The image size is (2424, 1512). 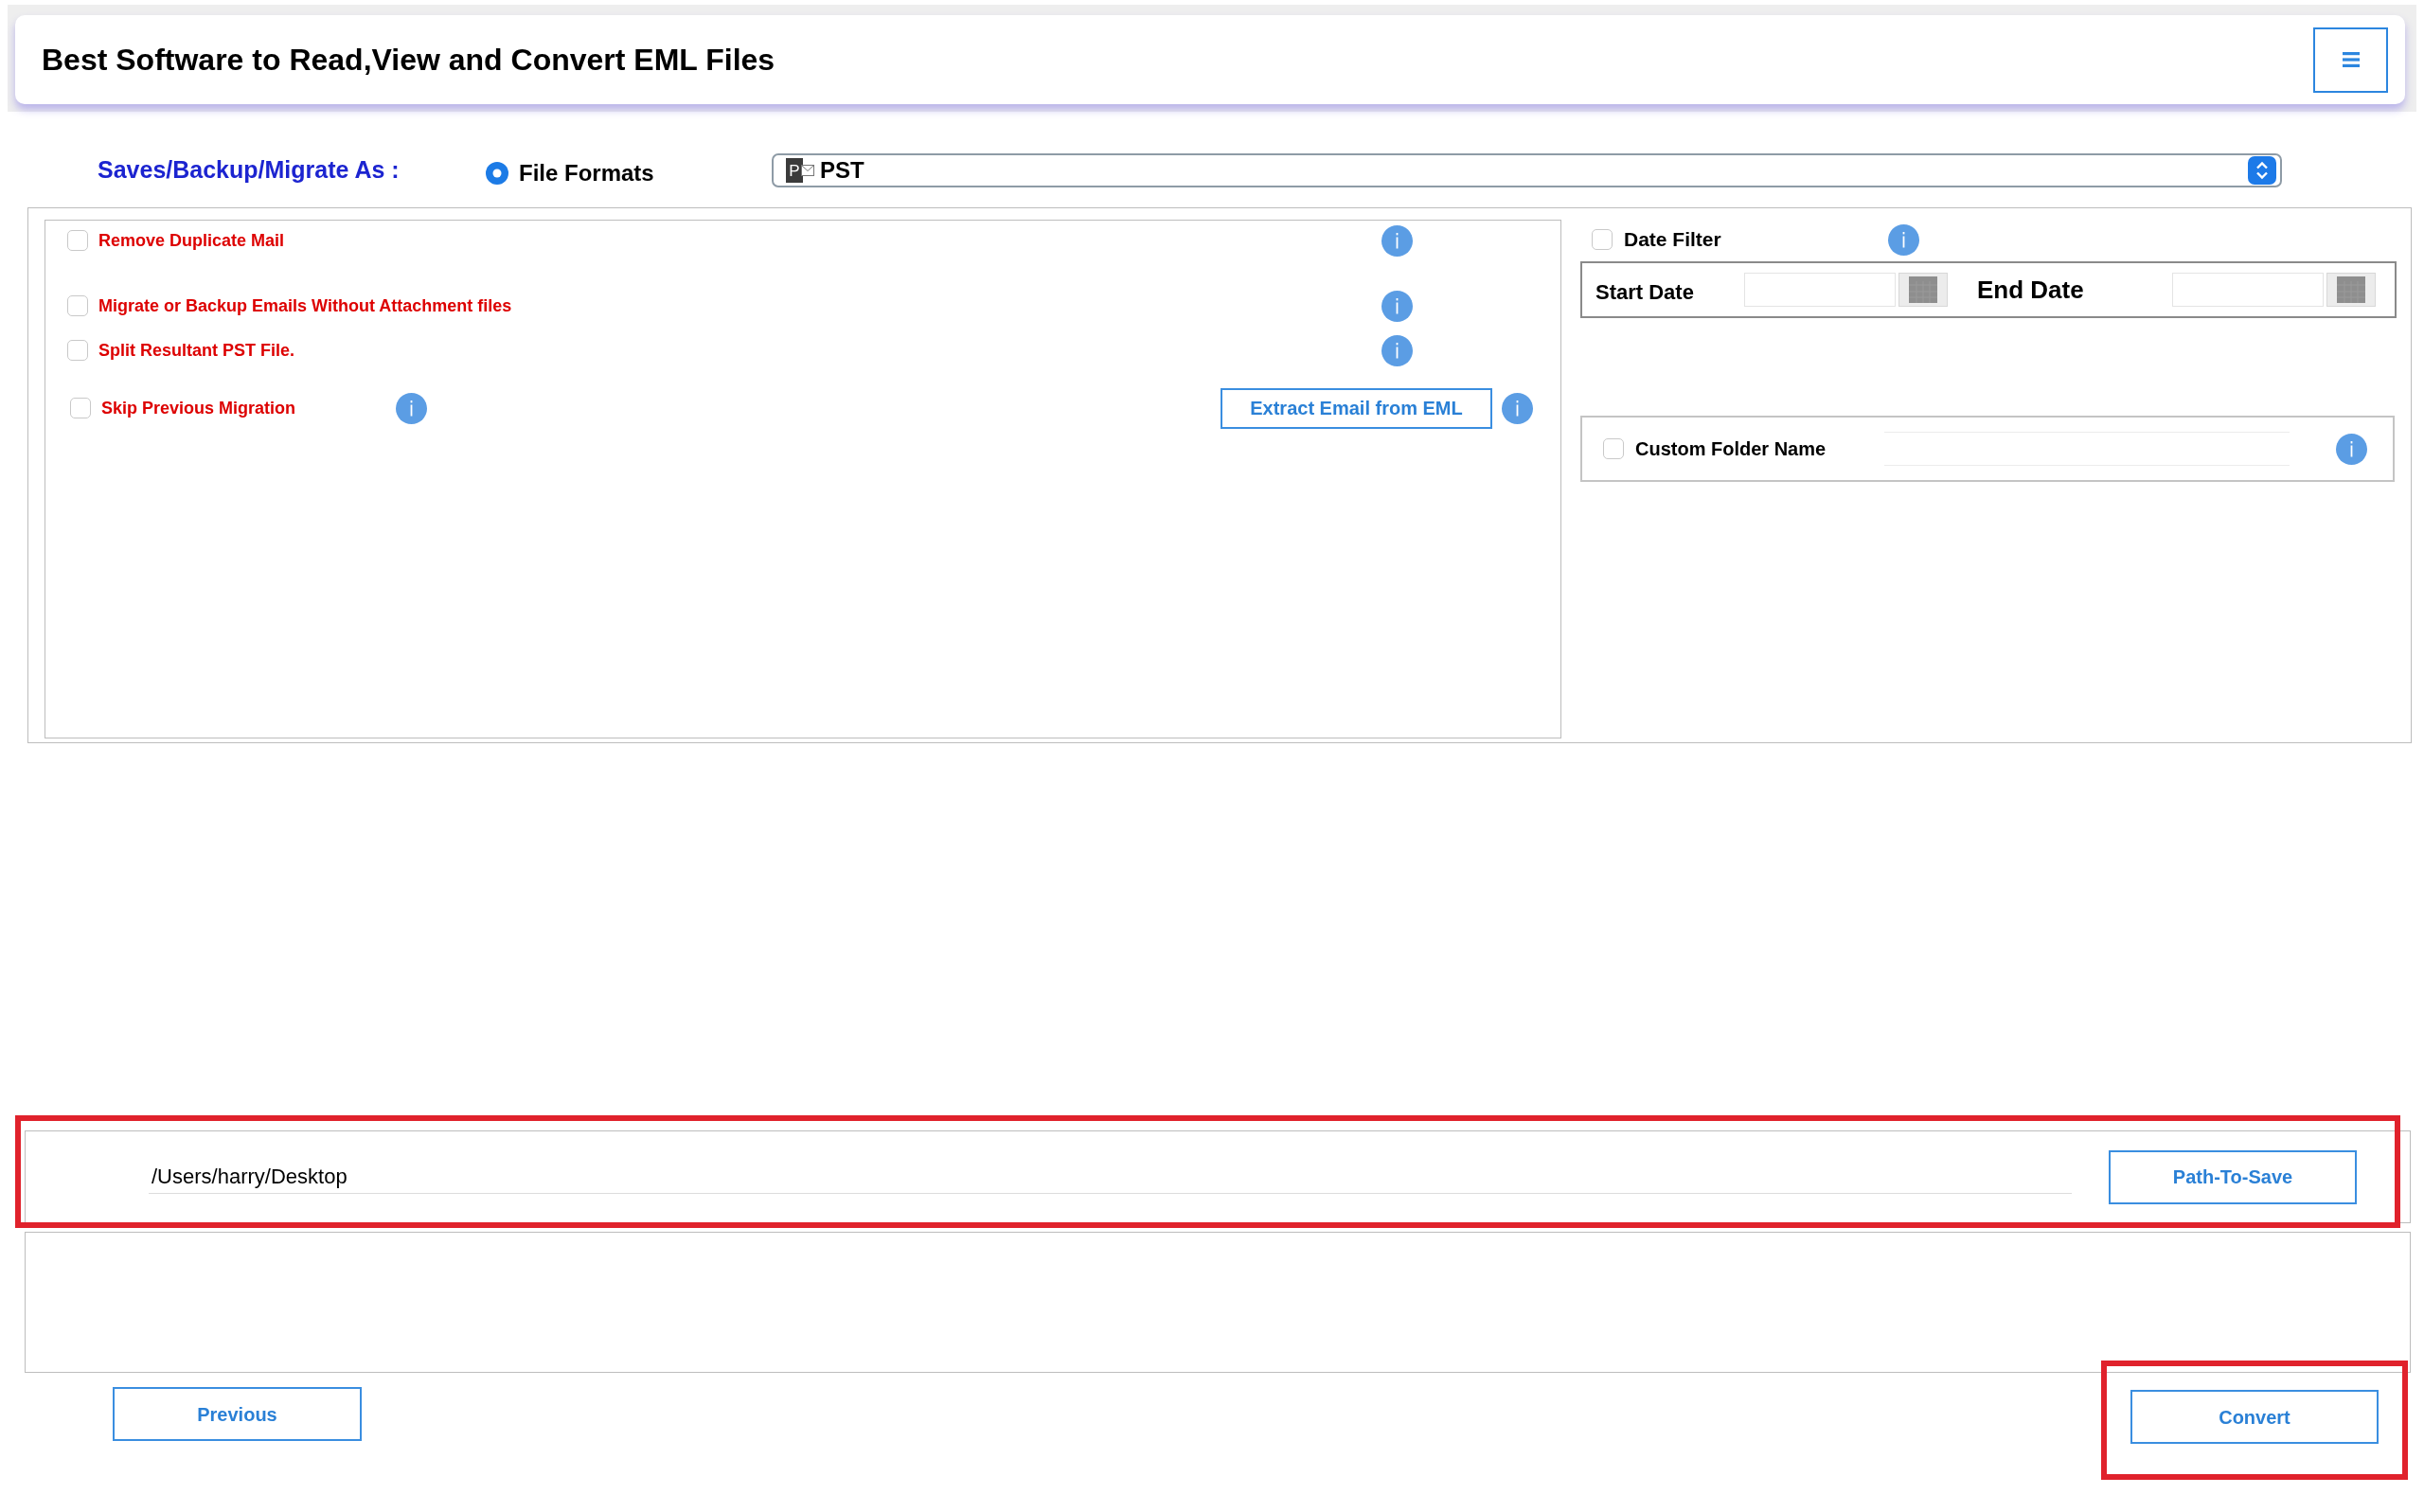 What do you see at coordinates (497, 173) in the screenshot?
I see `radio-button` at bounding box center [497, 173].